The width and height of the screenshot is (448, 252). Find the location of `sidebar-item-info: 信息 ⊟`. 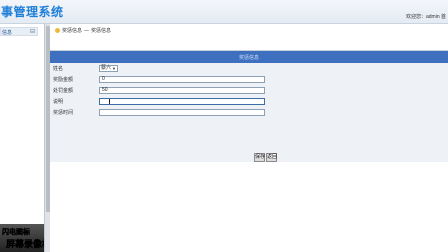

sidebar-item-info: 信息 ⊟ is located at coordinates (19, 31).